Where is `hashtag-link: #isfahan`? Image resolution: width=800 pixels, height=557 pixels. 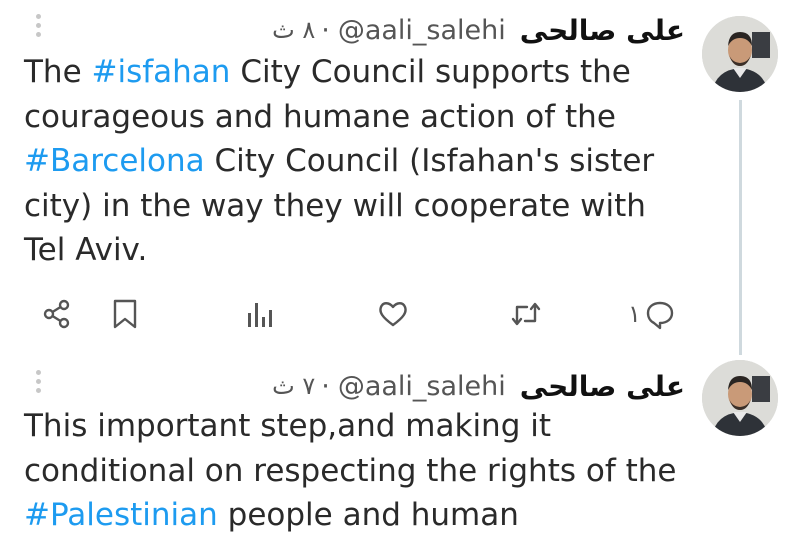 hashtag-link: #isfahan is located at coordinates (161, 72).